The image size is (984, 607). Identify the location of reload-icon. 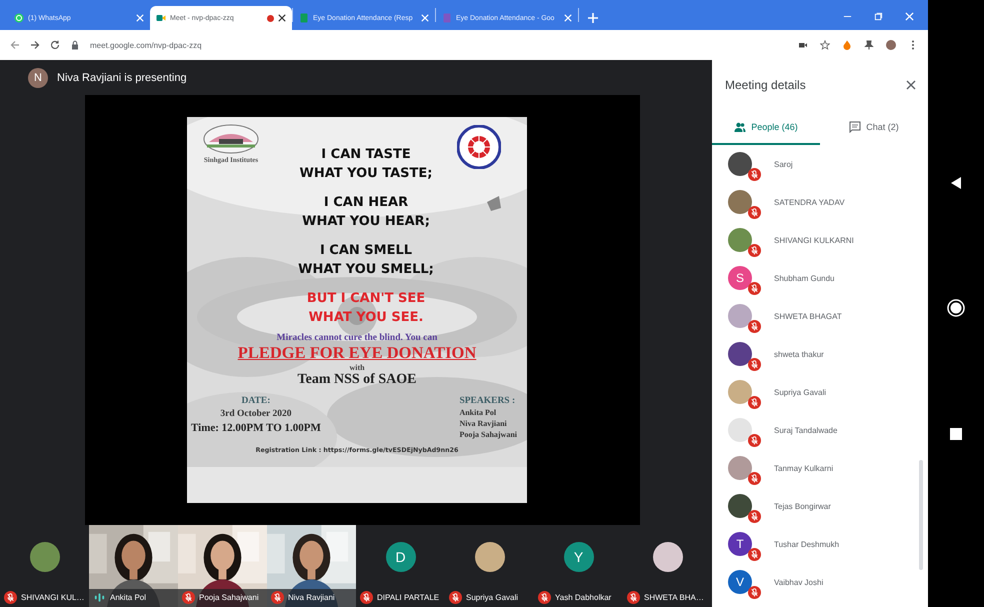
(55, 45).